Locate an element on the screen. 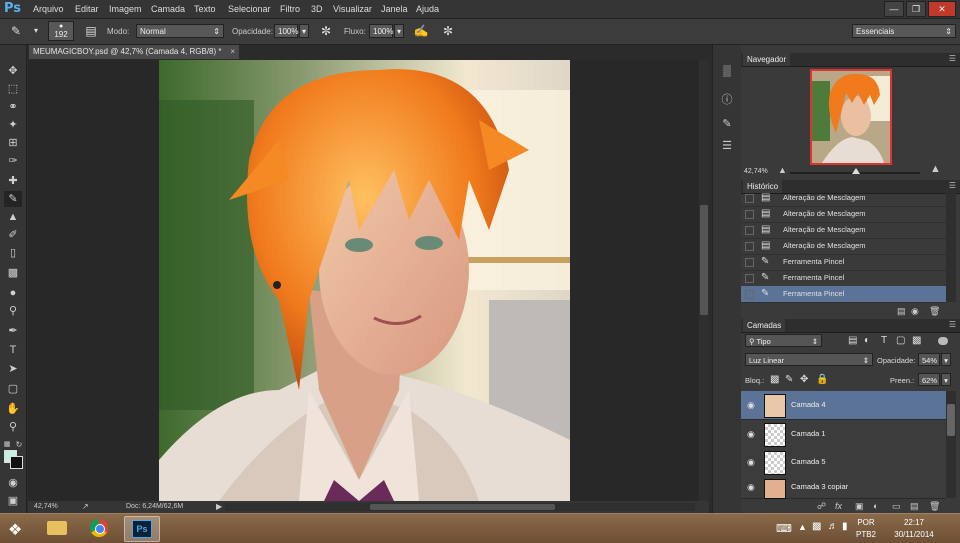 The width and height of the screenshot is (960, 543). layer-name: Camada 5 is located at coordinates (808, 461).